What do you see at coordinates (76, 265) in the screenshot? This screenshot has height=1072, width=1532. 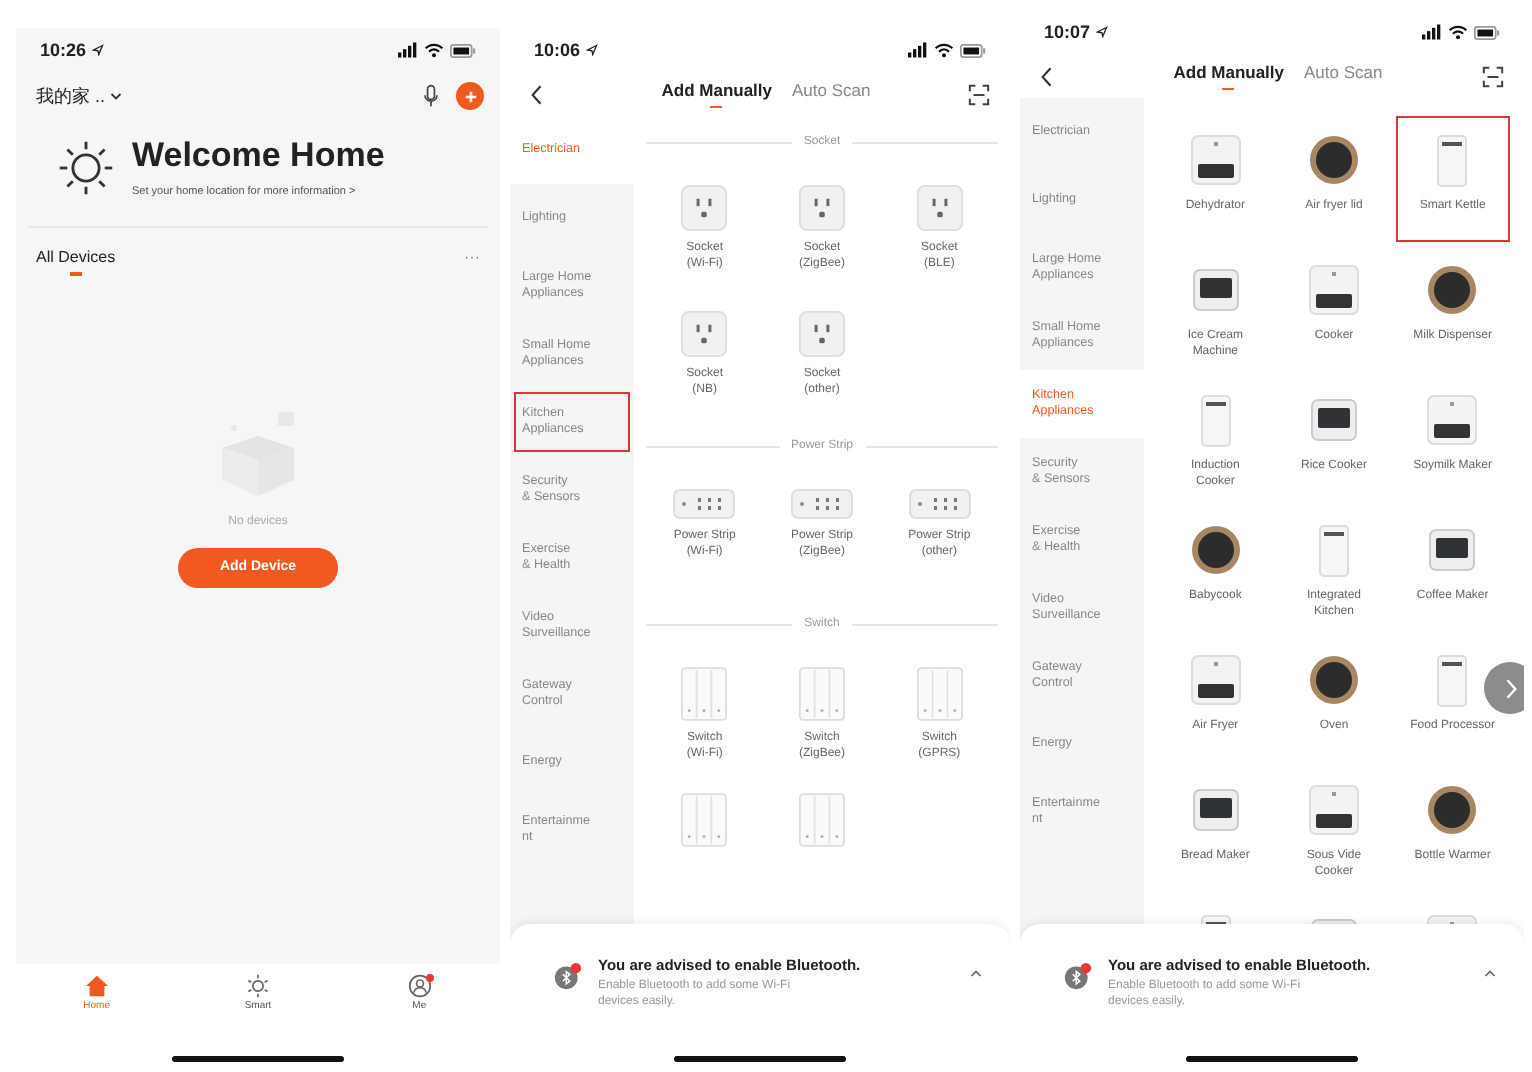 I see `all-devices-tab: All Devices` at bounding box center [76, 265].